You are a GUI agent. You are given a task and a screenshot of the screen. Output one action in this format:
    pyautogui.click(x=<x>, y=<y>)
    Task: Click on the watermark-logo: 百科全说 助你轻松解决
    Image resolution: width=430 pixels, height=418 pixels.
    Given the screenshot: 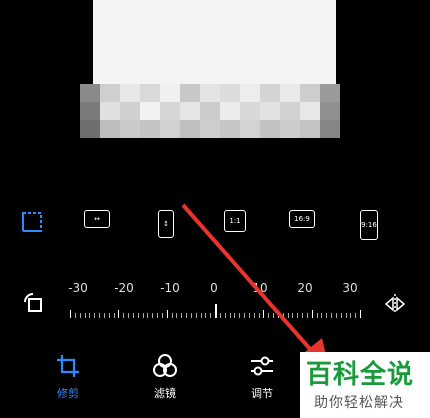 What is the action you would take?
    pyautogui.click(x=365, y=385)
    